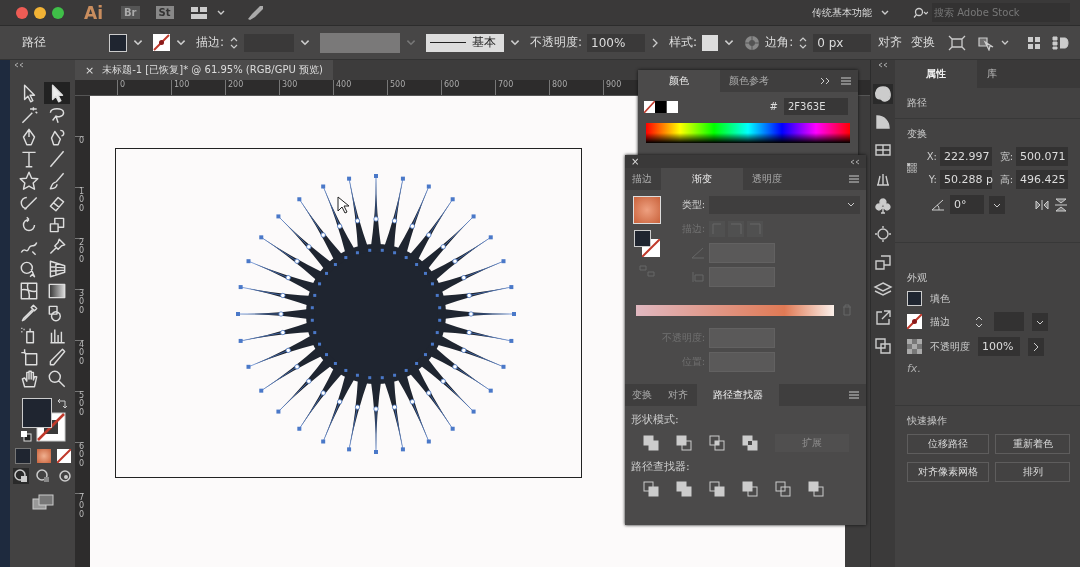 The width and height of the screenshot is (1080, 567). Describe the element at coordinates (710, 42) in the screenshot. I see `graphic-style-swatch` at that location.